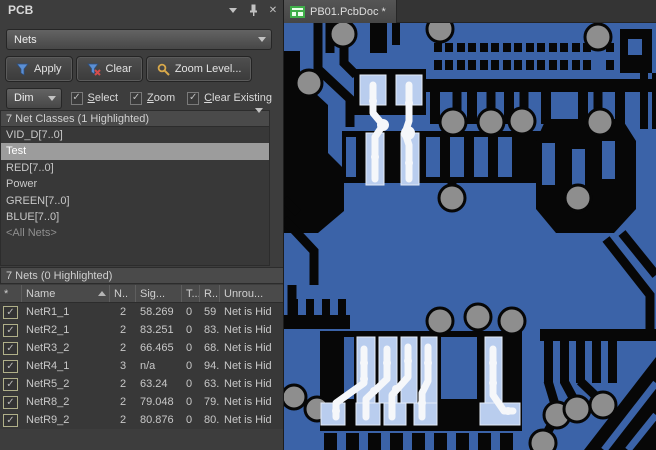  I want to click on table-row: ✓ NetR4_1 3 n/a 0 94. Net is Hid, so click(141, 366).